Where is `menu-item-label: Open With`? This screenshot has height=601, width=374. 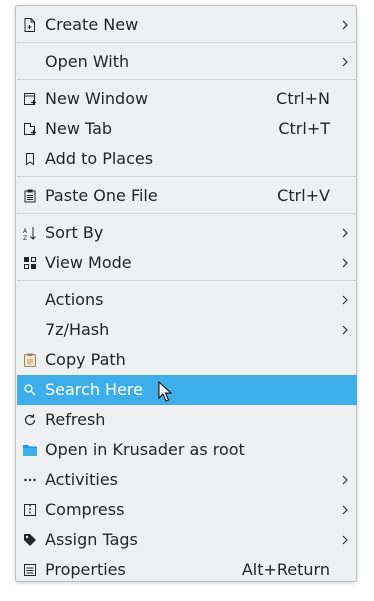
menu-item-label: Open With is located at coordinates (87, 61).